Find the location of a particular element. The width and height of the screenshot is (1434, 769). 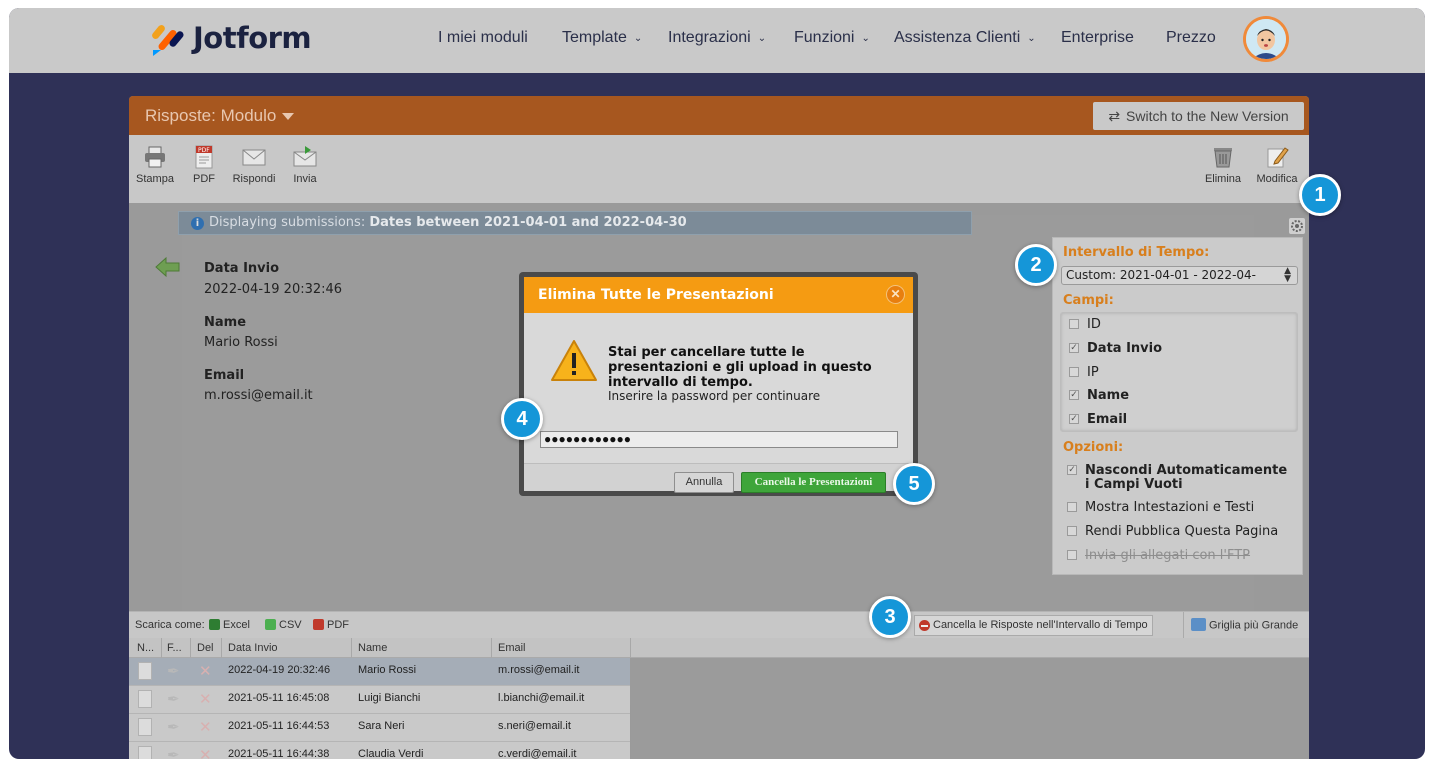

download-excel-button: Excel is located at coordinates (229, 624).